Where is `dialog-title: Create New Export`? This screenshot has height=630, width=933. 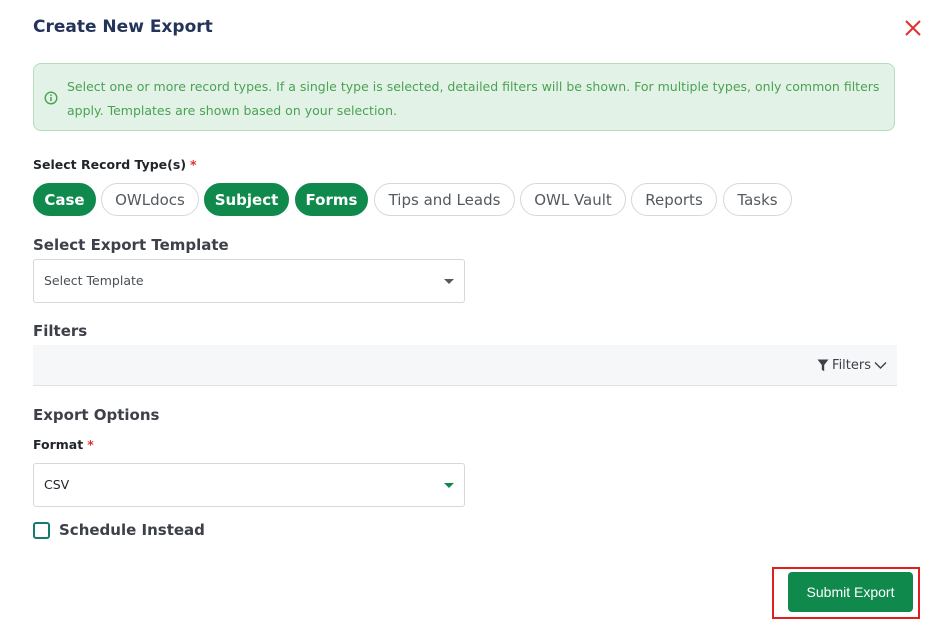
dialog-title: Create New Export is located at coordinates (123, 27).